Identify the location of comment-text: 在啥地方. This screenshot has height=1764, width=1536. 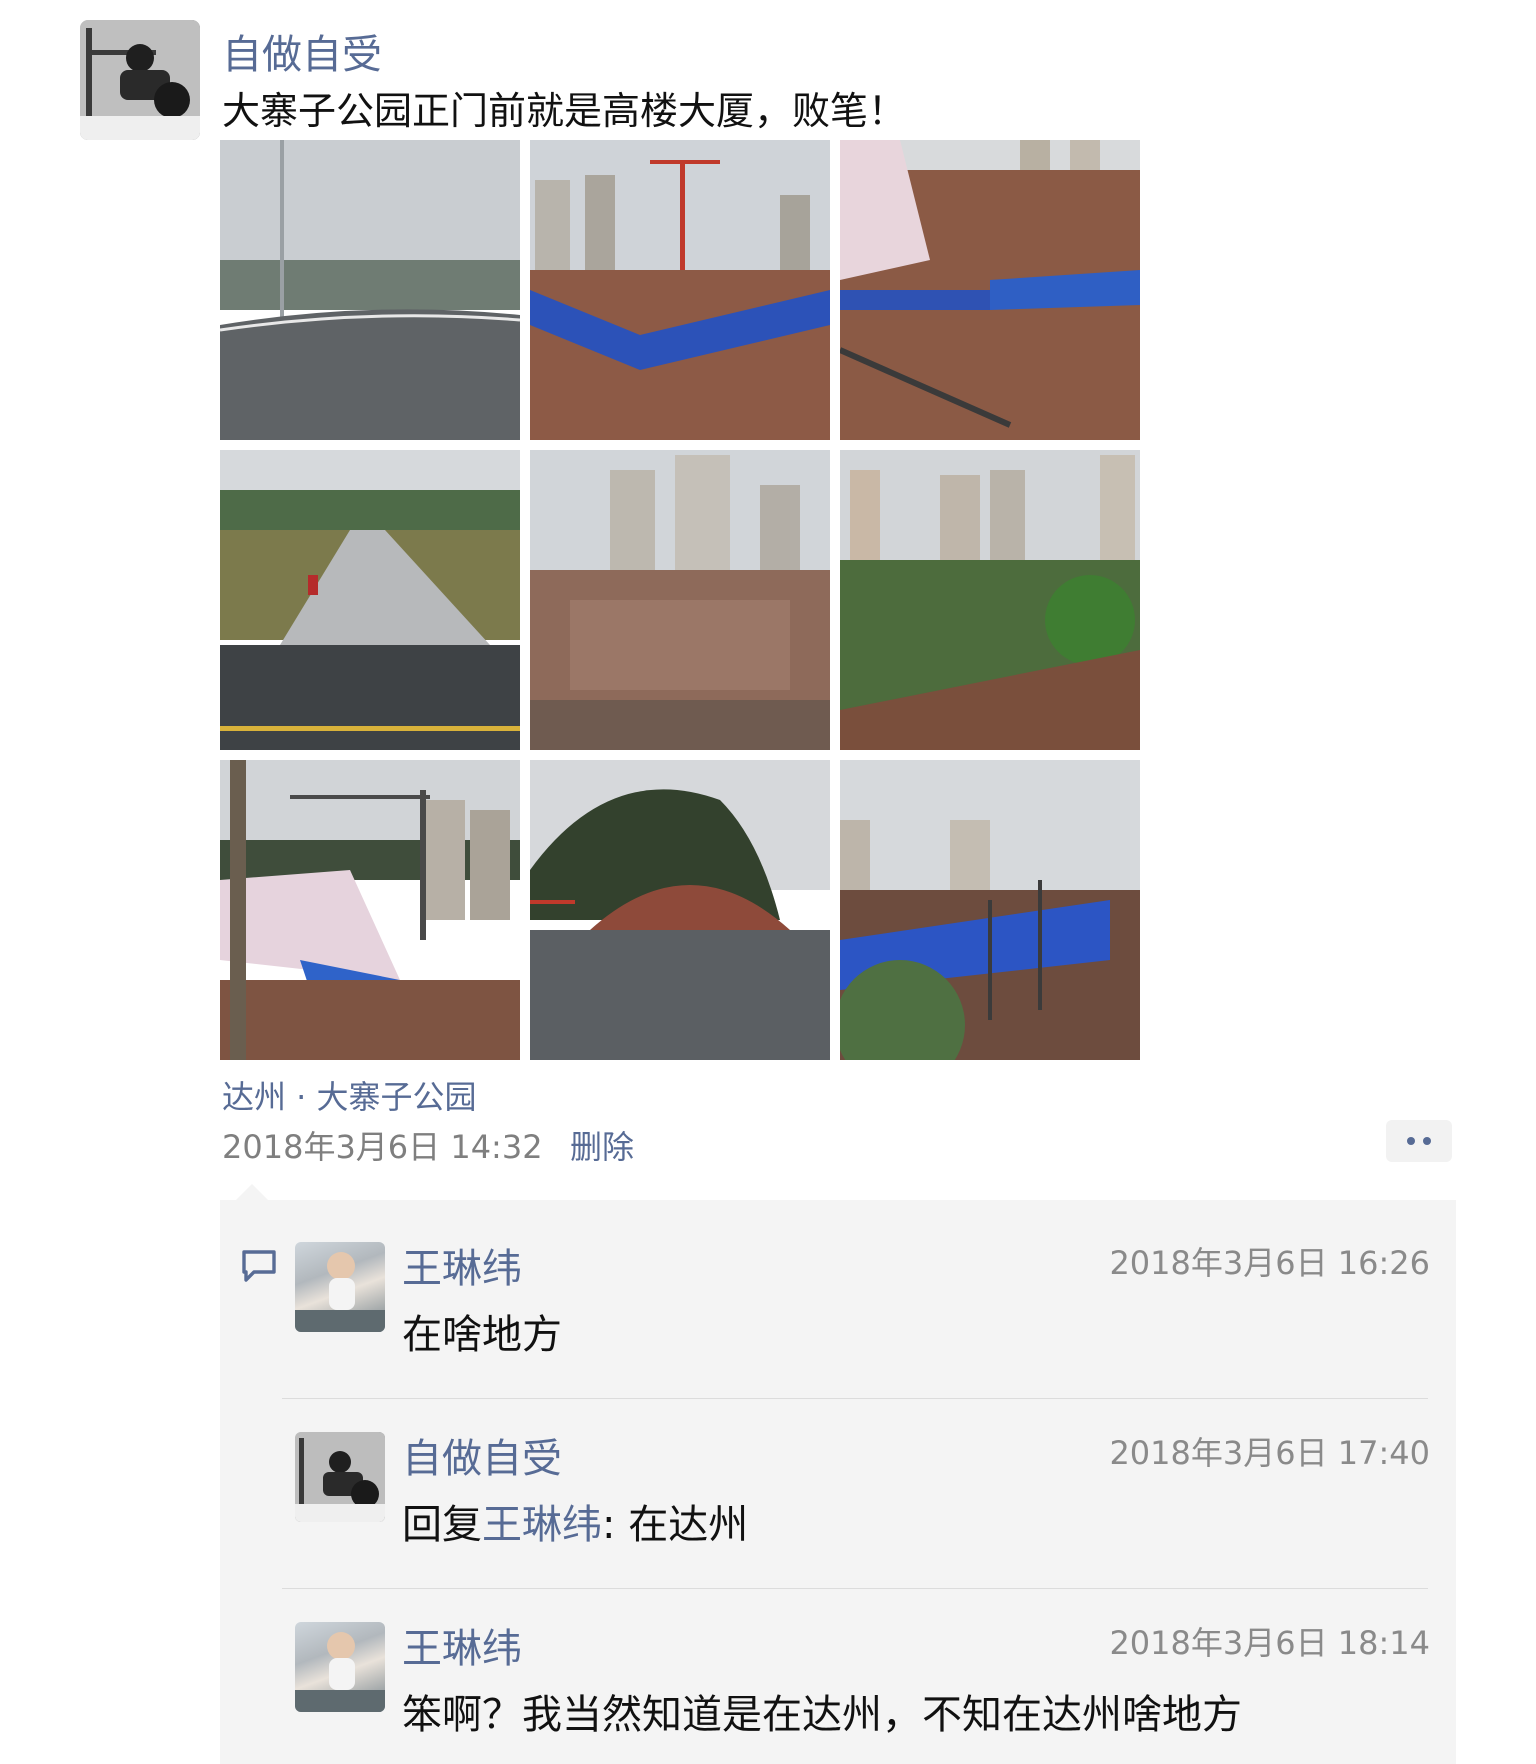
(482, 1331).